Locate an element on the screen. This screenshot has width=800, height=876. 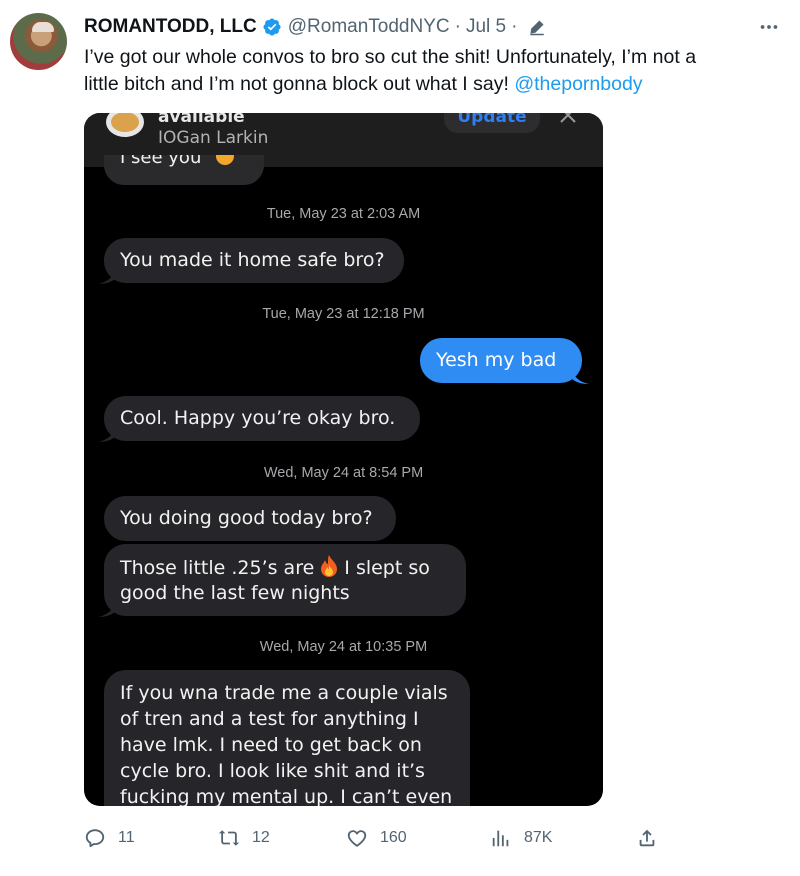
message-text-line: have lmk. I need to get back on is located at coordinates (271, 745).